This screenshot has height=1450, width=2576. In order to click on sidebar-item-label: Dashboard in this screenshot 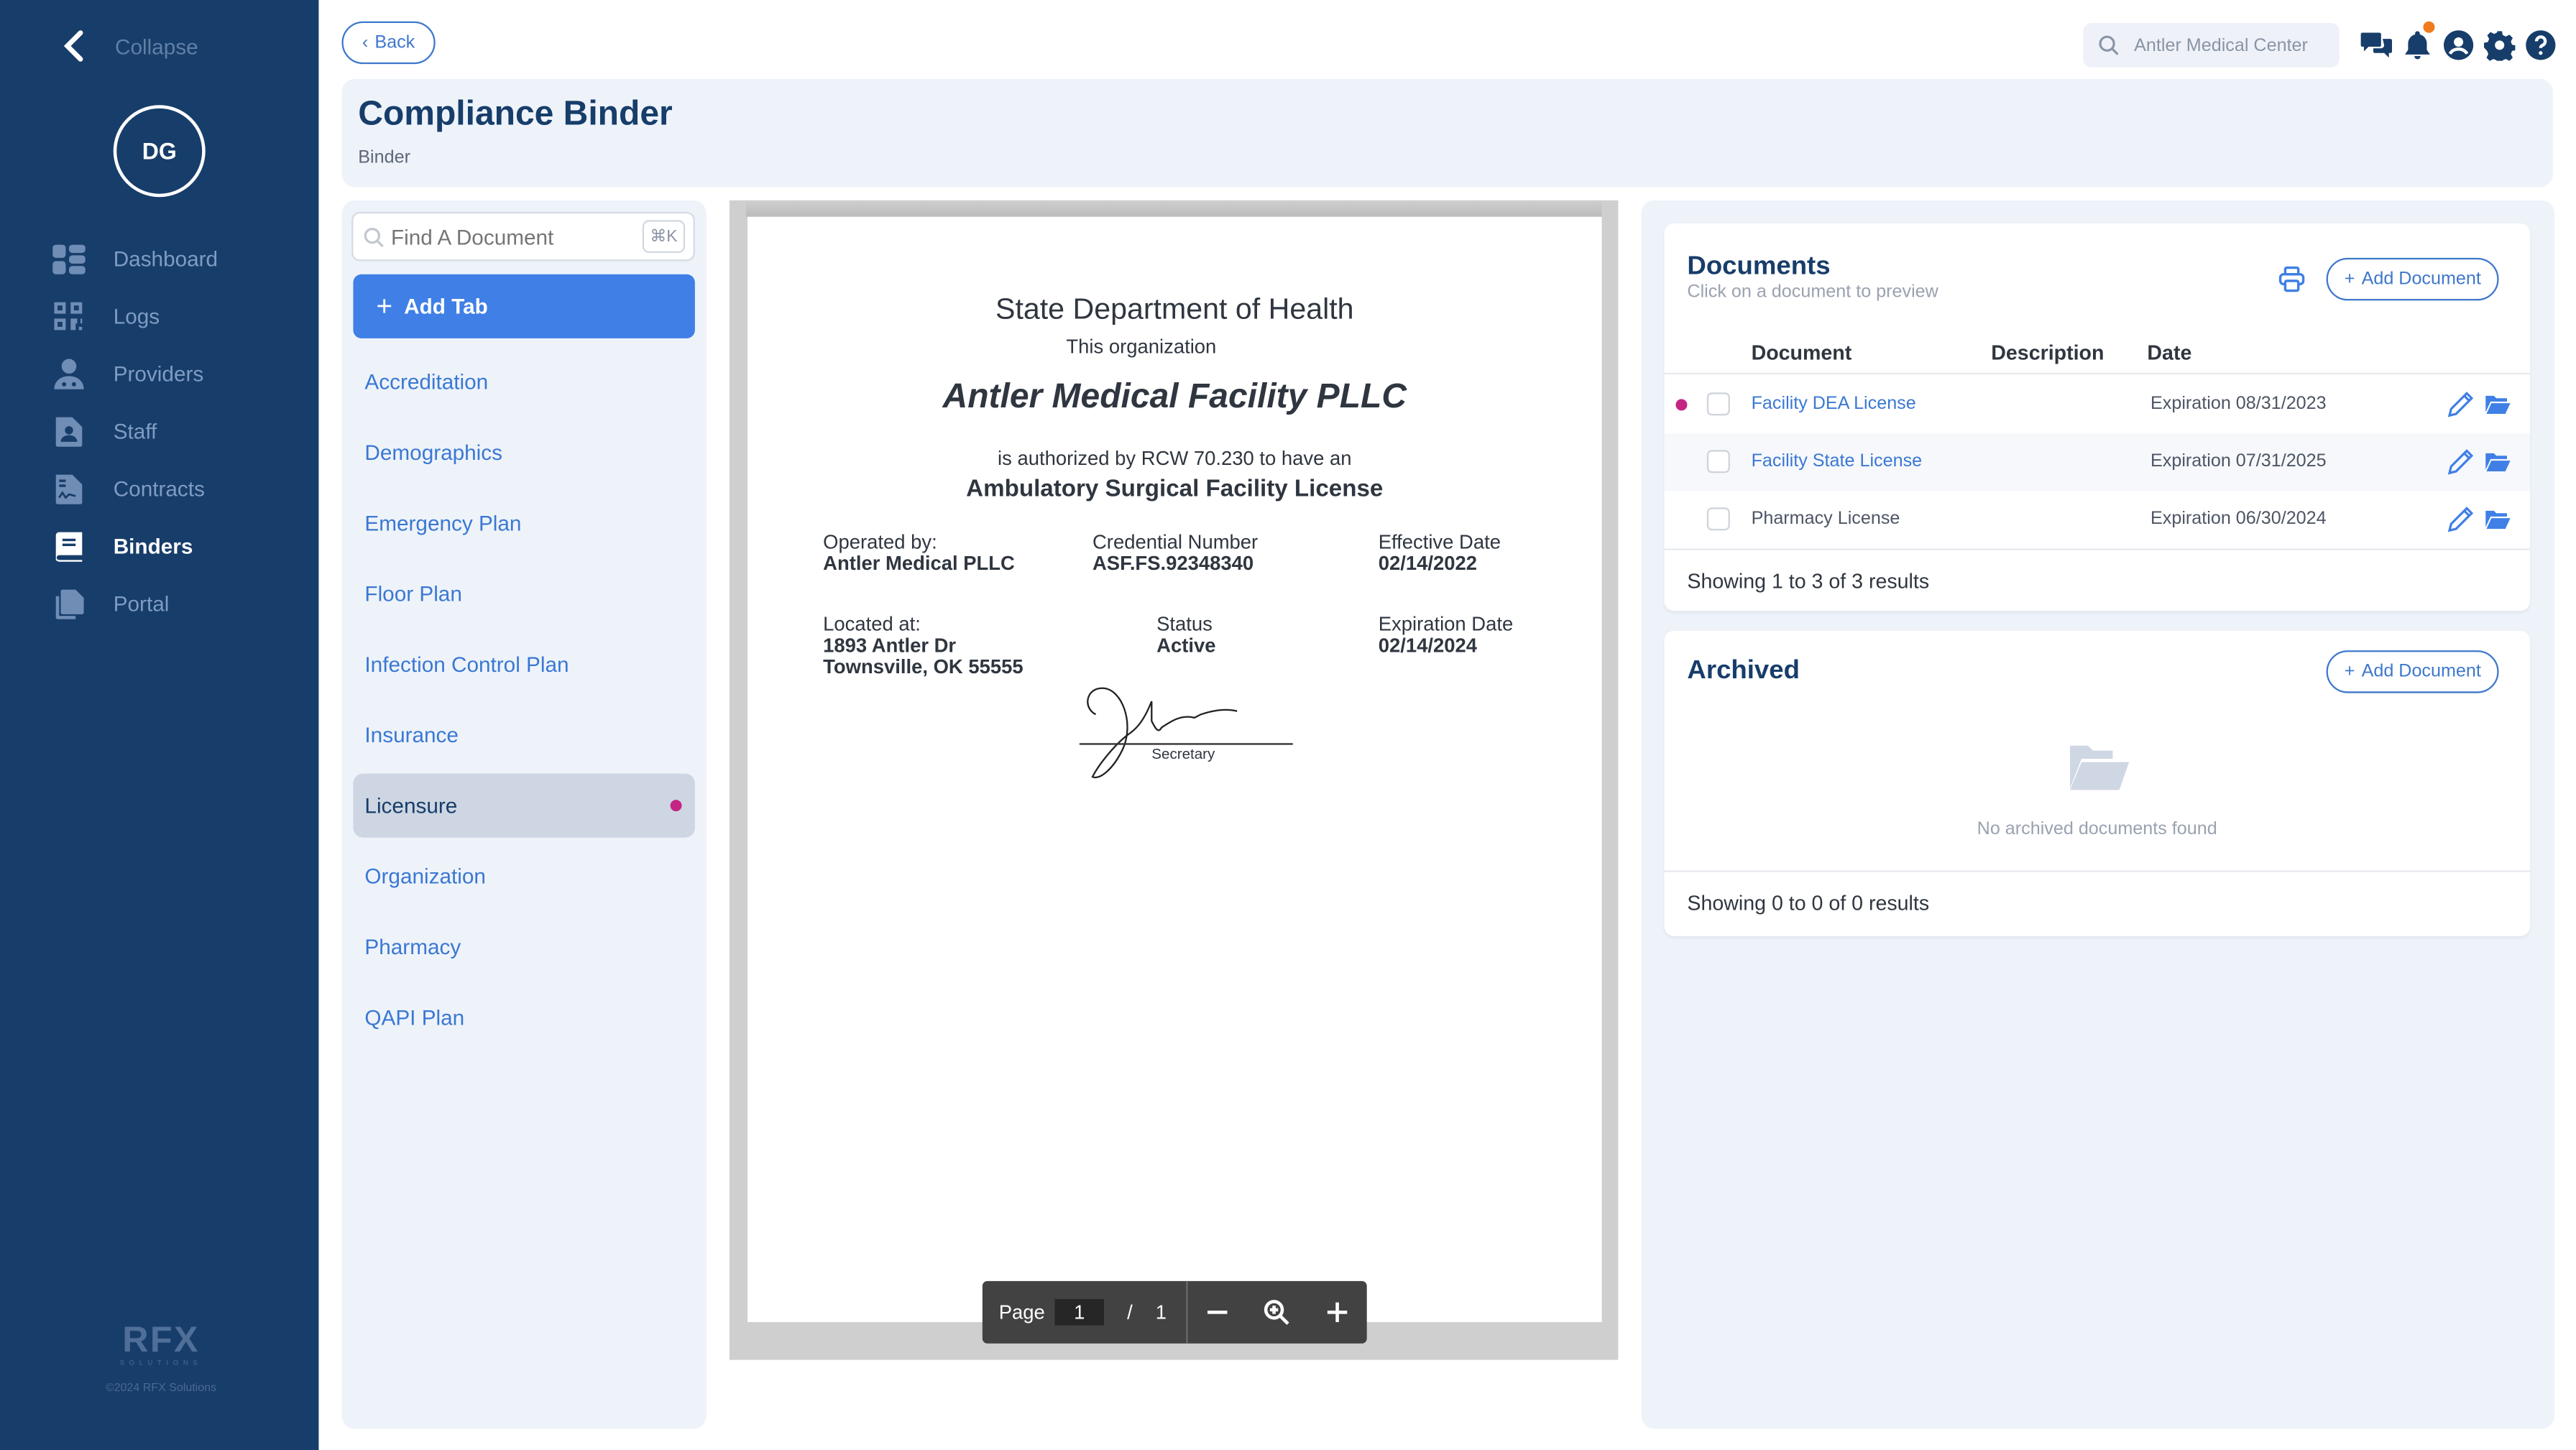, I will do `click(165, 259)`.